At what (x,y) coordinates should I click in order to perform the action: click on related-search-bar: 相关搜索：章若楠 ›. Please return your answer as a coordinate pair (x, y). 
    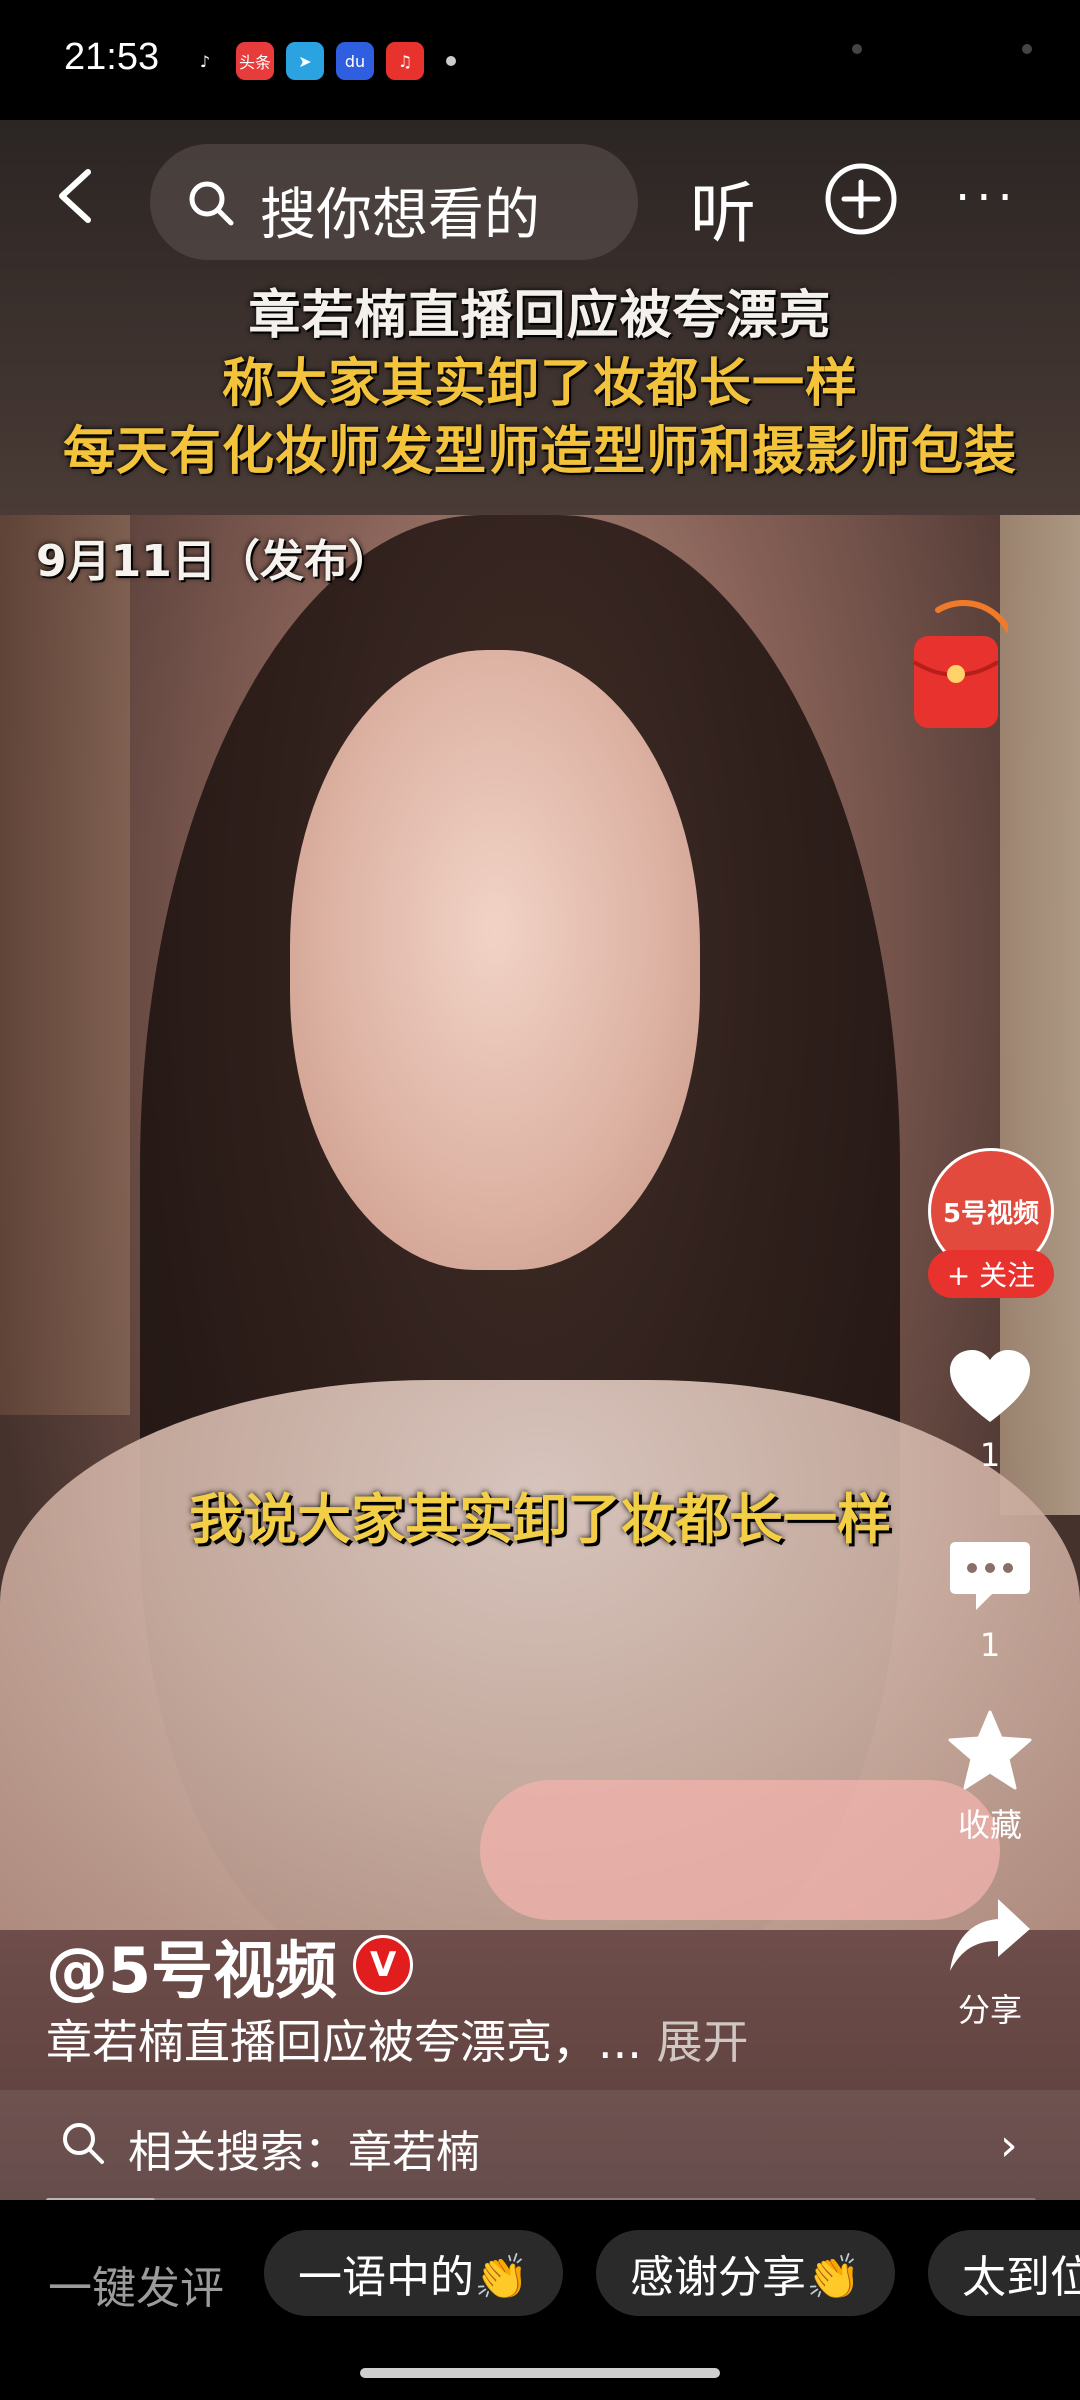
    Looking at the image, I should click on (540, 2145).